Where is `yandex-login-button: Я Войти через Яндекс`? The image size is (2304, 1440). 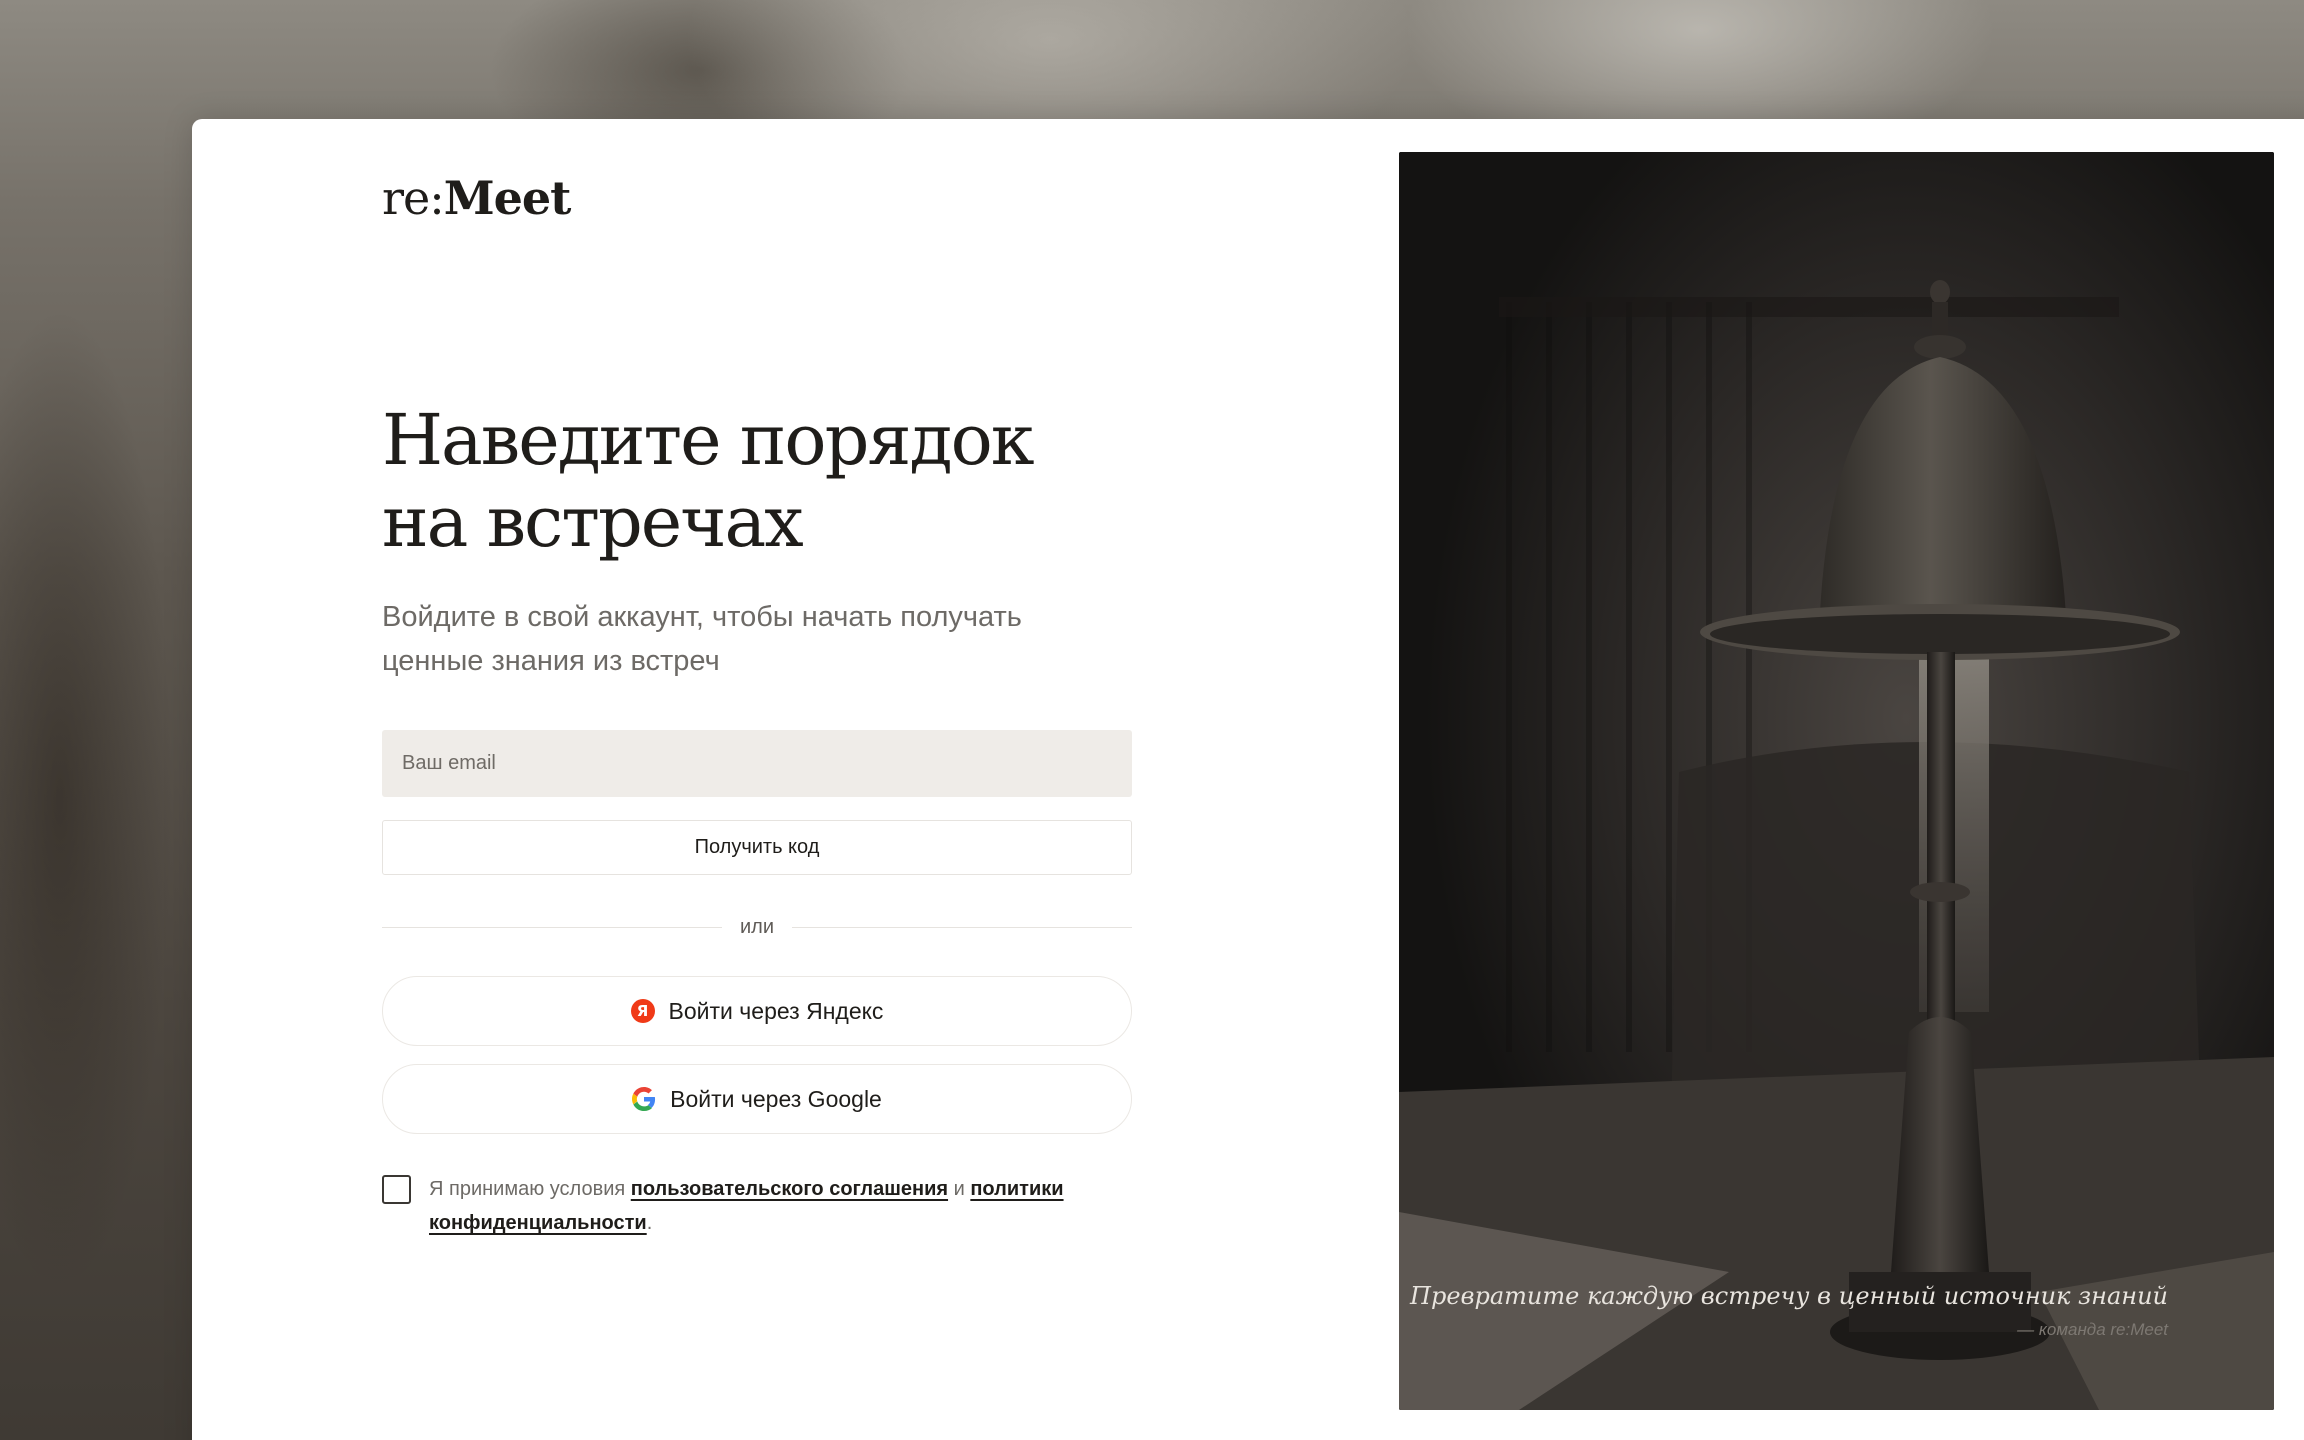 yandex-login-button: Я Войти через Яндекс is located at coordinates (757, 1011).